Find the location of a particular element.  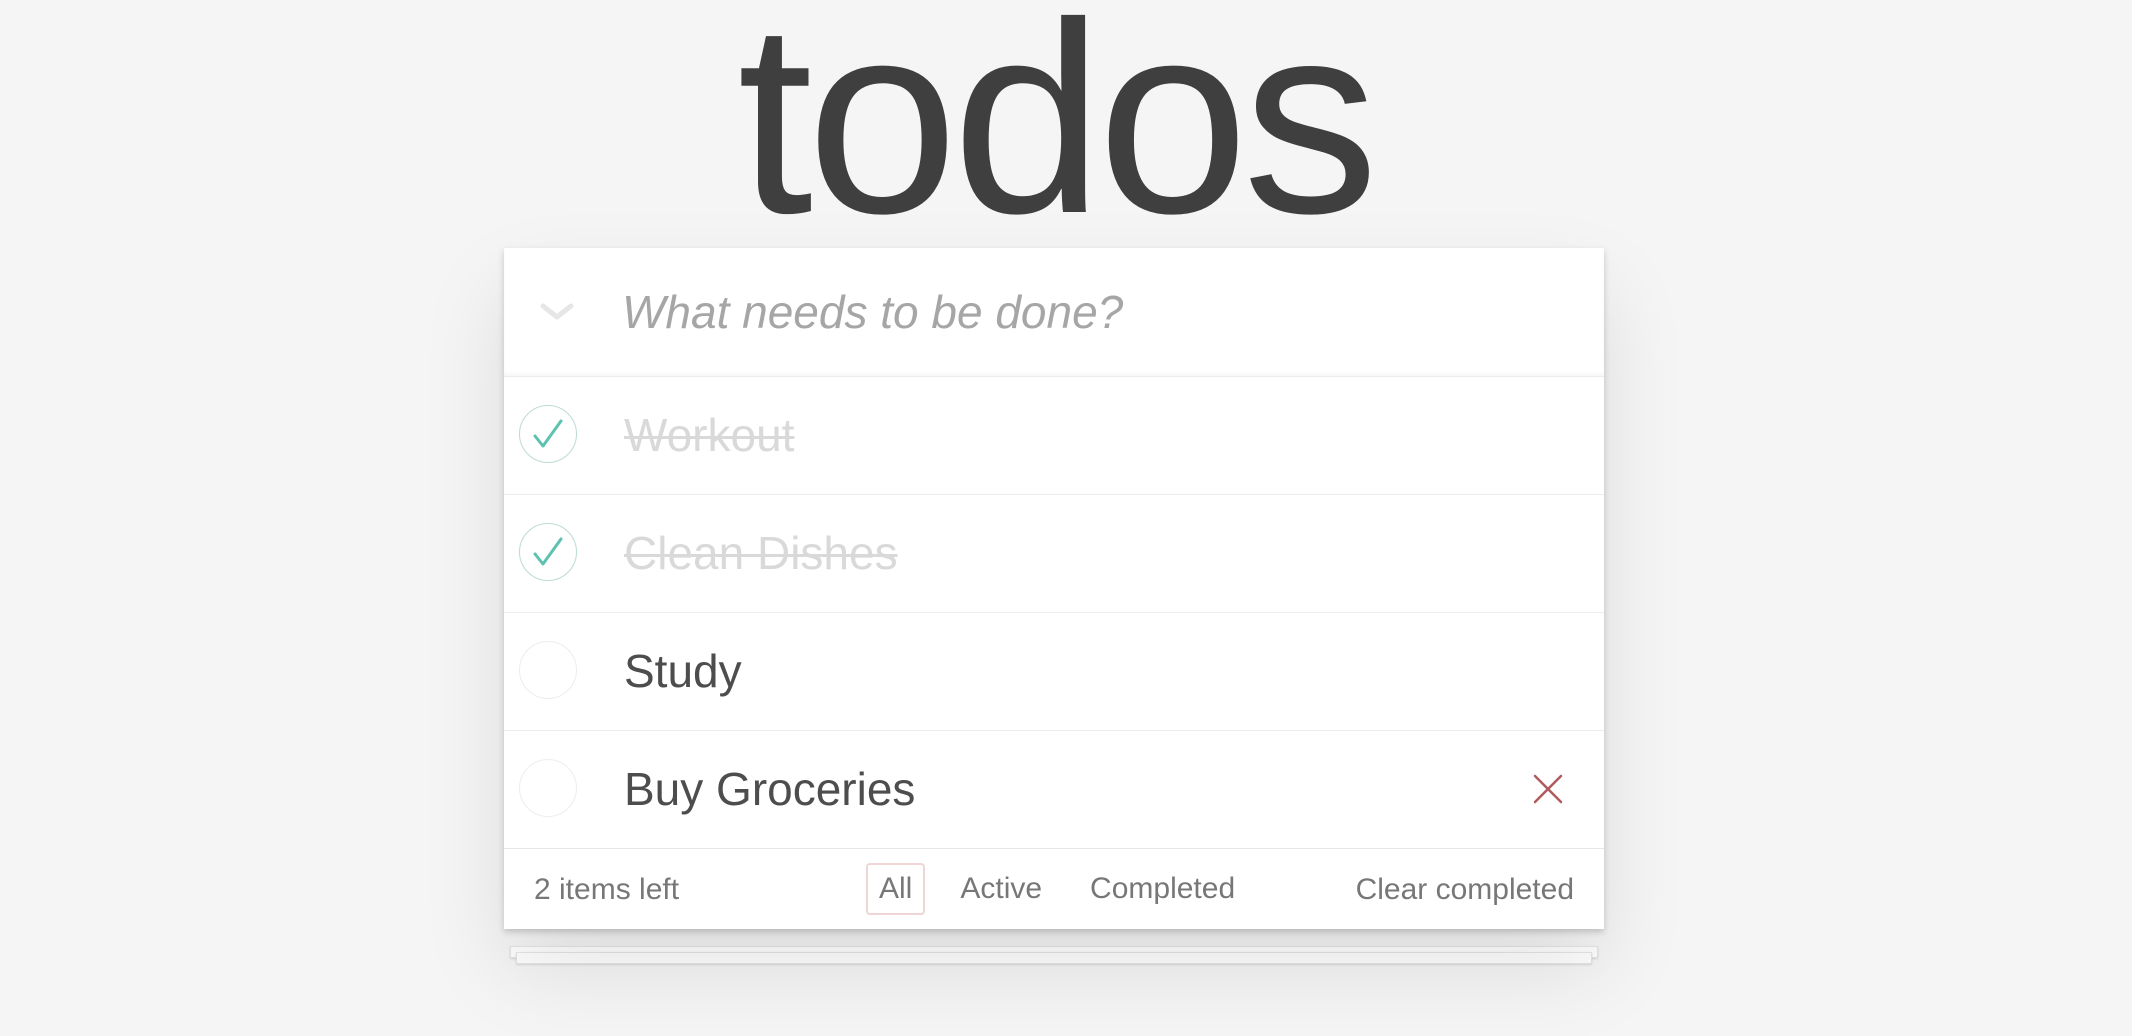

todo-label: Clean Dishes is located at coordinates (761, 553).